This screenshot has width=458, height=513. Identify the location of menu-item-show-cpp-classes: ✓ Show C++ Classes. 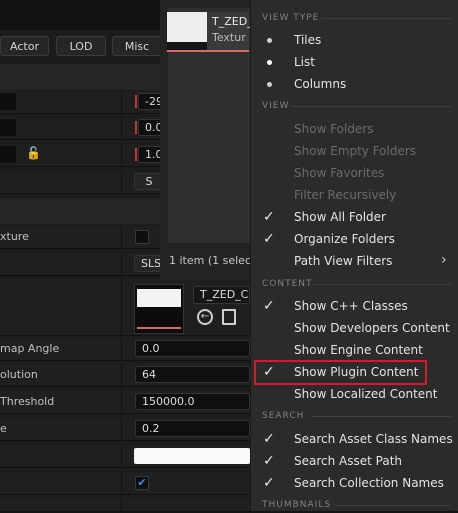
(354, 306).